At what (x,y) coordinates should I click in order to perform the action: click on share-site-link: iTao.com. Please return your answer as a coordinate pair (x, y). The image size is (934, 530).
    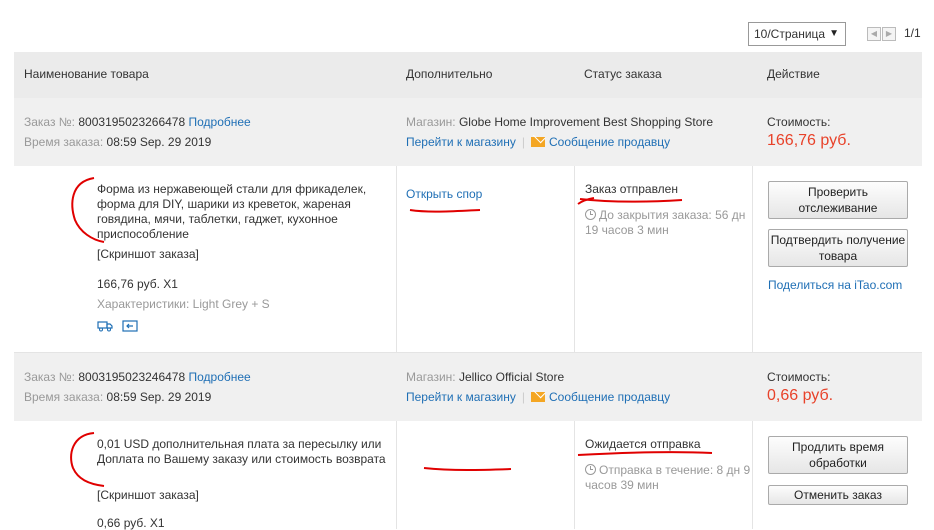
    Looking at the image, I should click on (878, 285).